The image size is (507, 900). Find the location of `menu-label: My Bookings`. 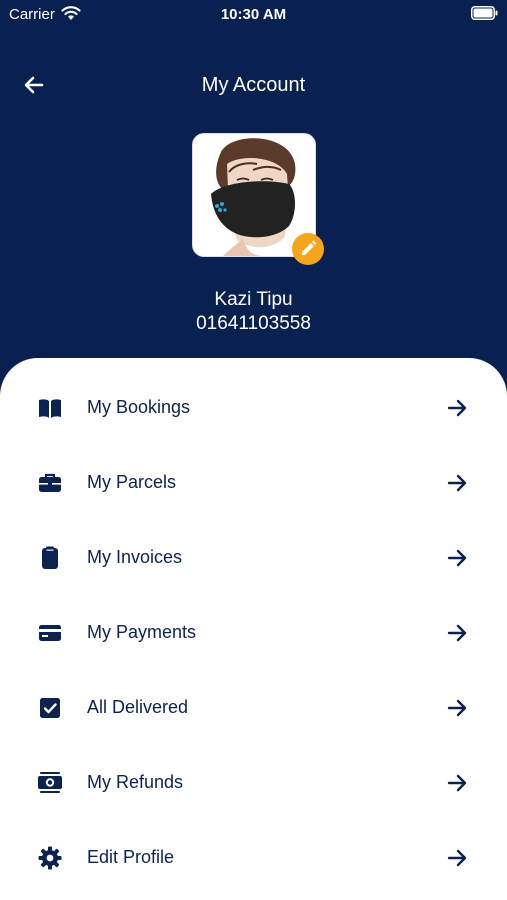

menu-label: My Bookings is located at coordinates (139, 407).